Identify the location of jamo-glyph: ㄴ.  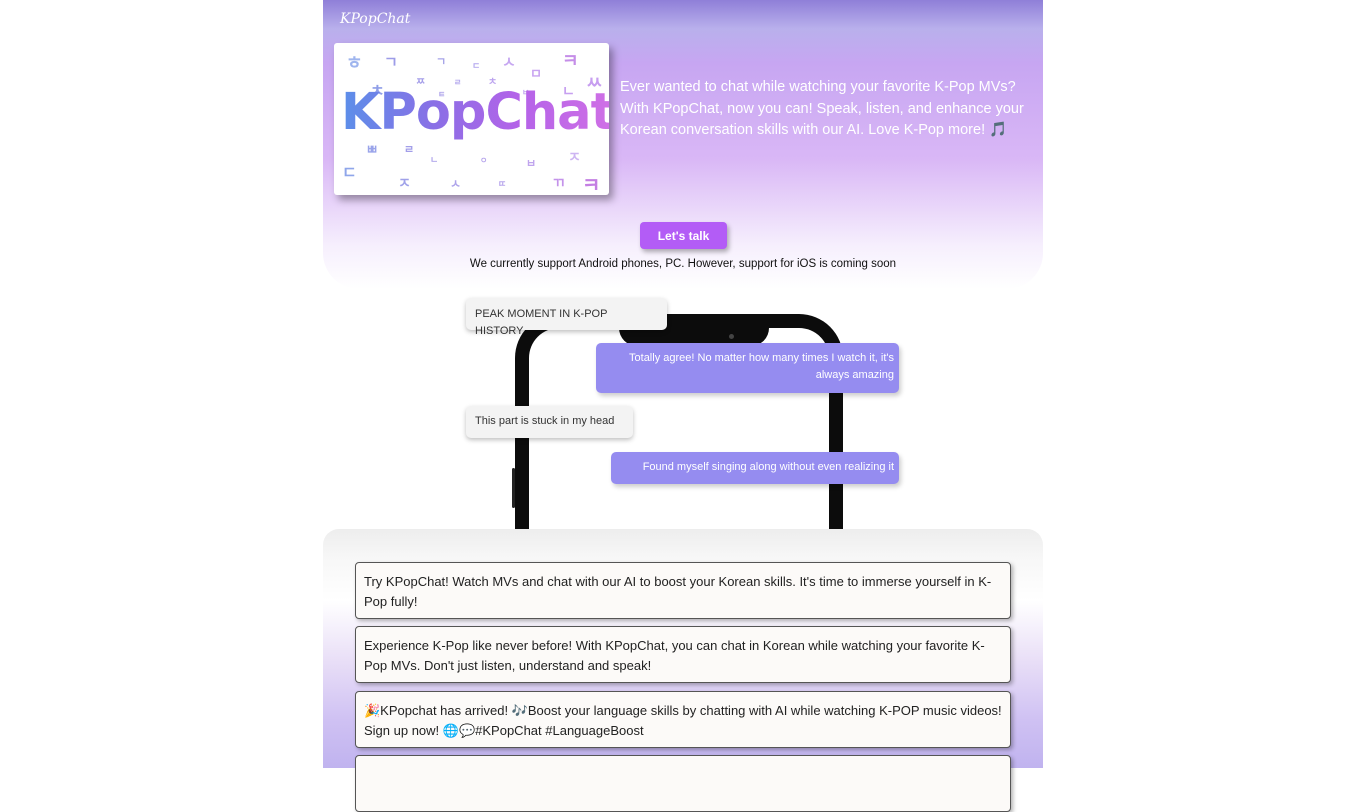
(434, 161).